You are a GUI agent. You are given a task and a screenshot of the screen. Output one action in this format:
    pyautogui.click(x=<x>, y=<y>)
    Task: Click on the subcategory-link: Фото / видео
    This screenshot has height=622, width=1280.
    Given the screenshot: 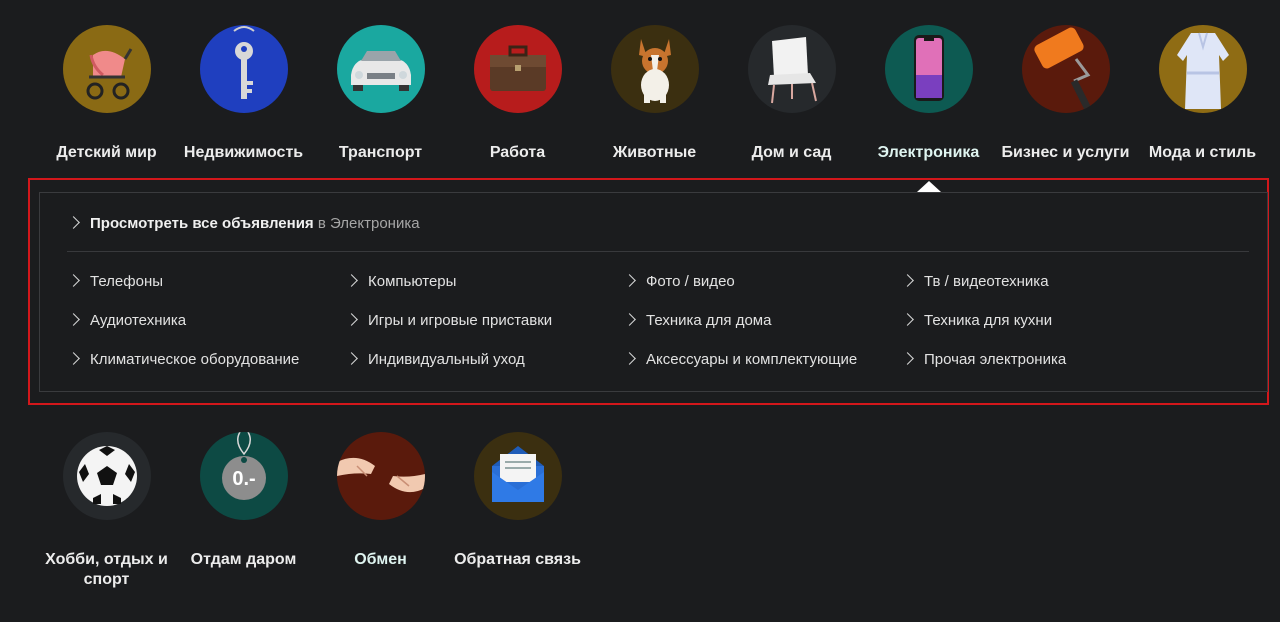 What is the action you would take?
    pyautogui.click(x=679, y=281)
    